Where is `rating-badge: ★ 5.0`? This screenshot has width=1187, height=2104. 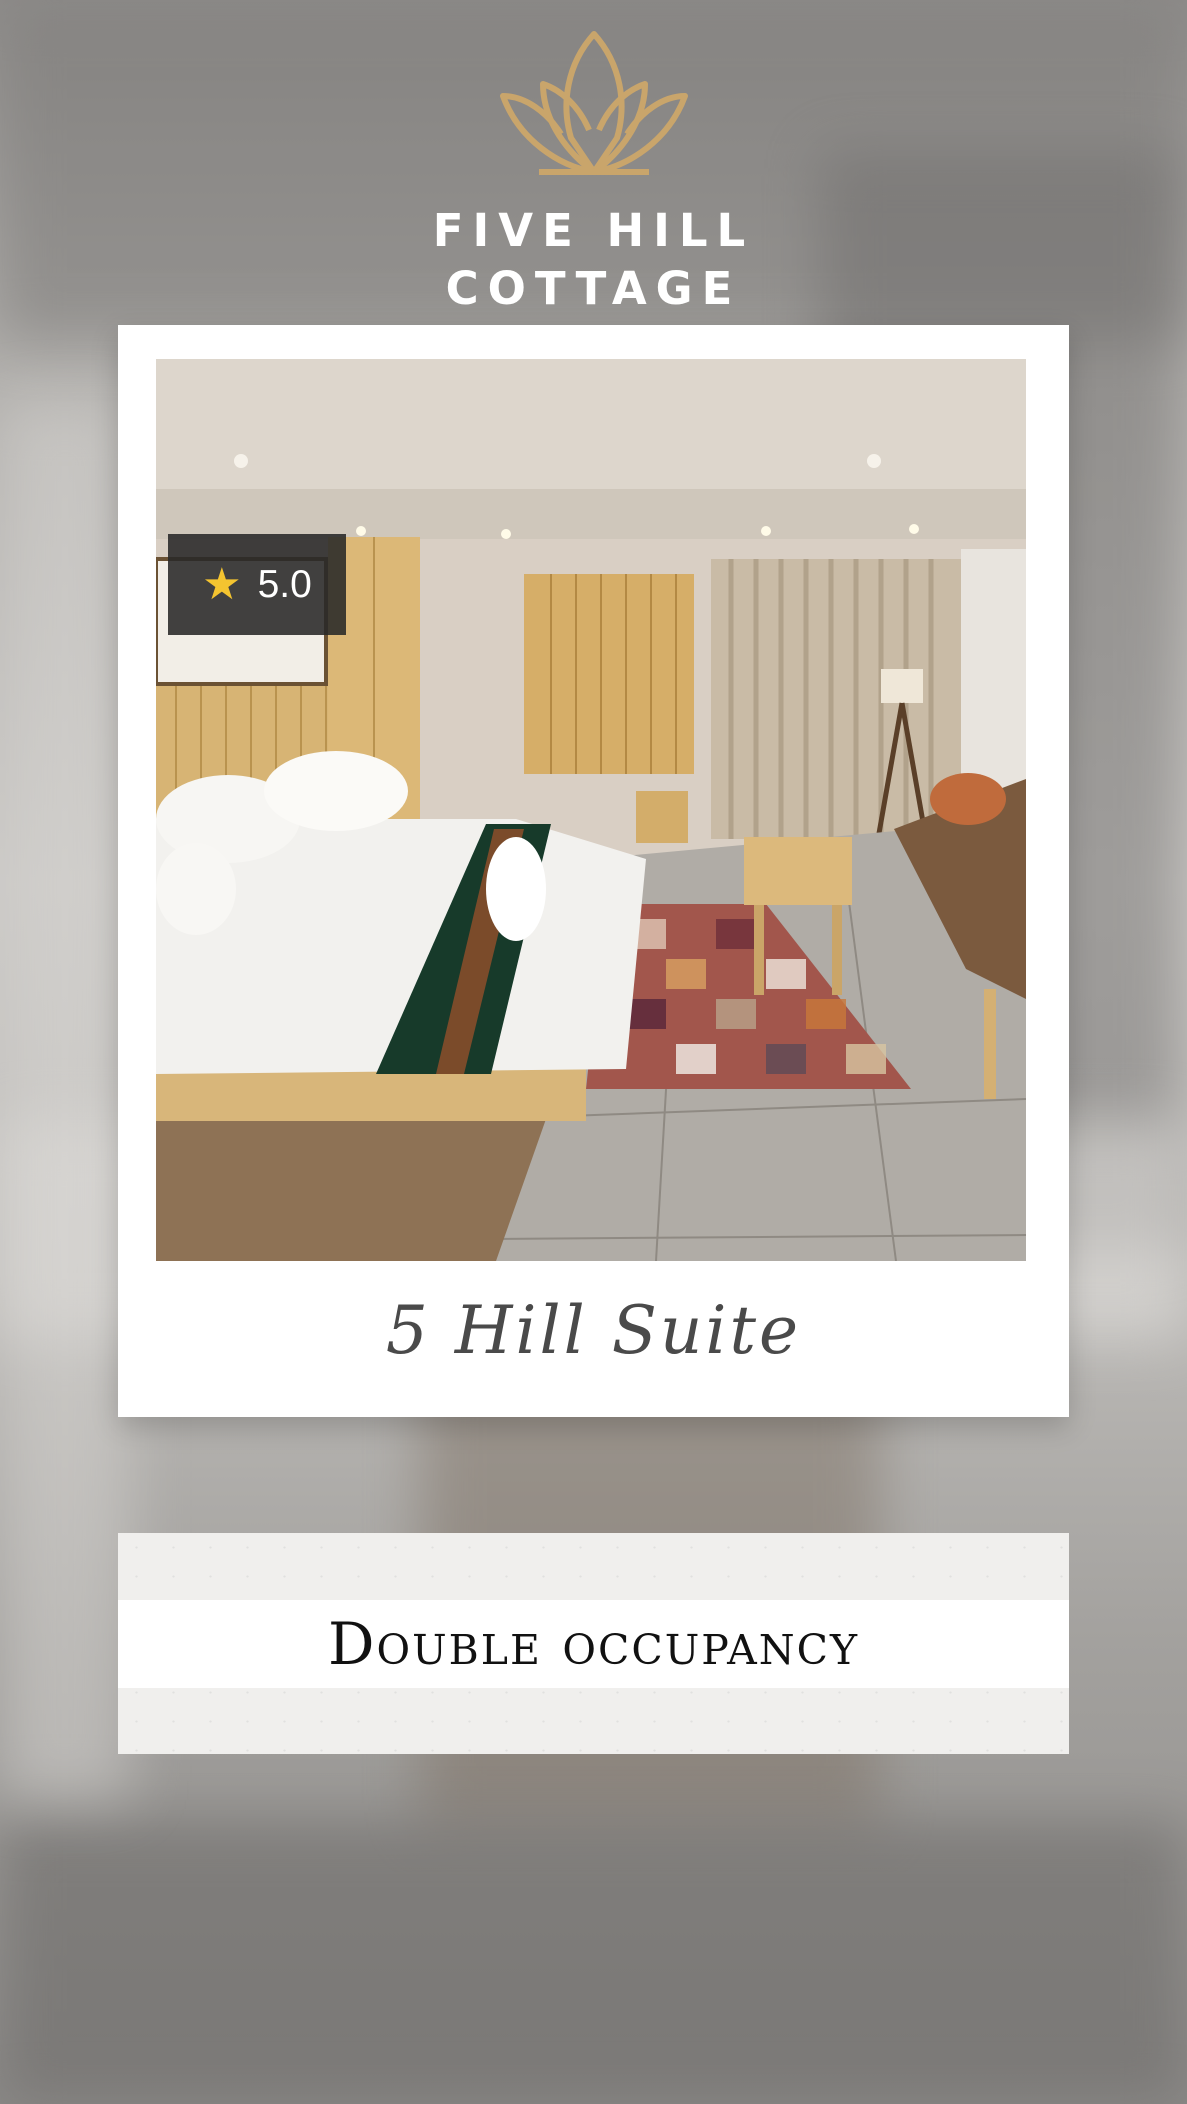
rating-badge: ★ 5.0 is located at coordinates (257, 584).